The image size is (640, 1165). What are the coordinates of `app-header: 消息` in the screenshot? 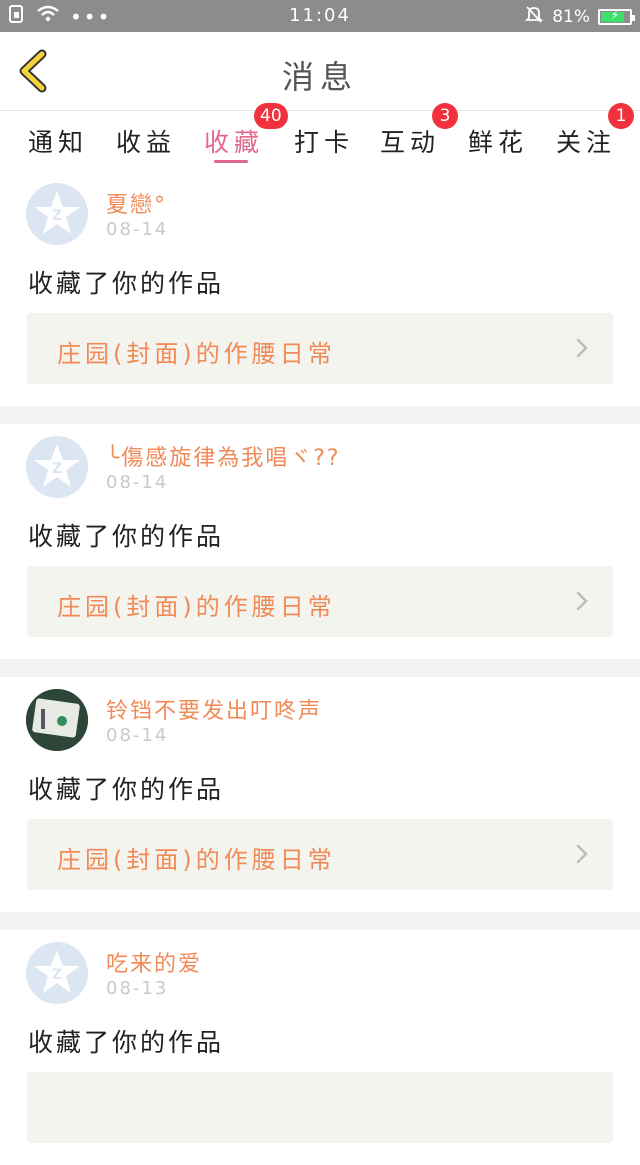 It's located at (320, 71).